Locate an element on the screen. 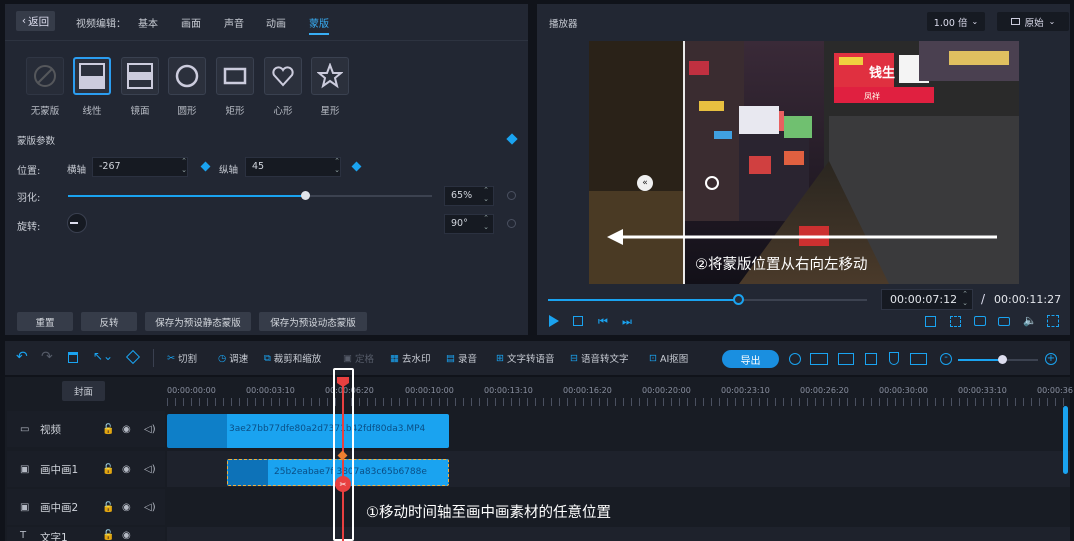  next-frame-icon: ⏭ is located at coordinates (627, 322).